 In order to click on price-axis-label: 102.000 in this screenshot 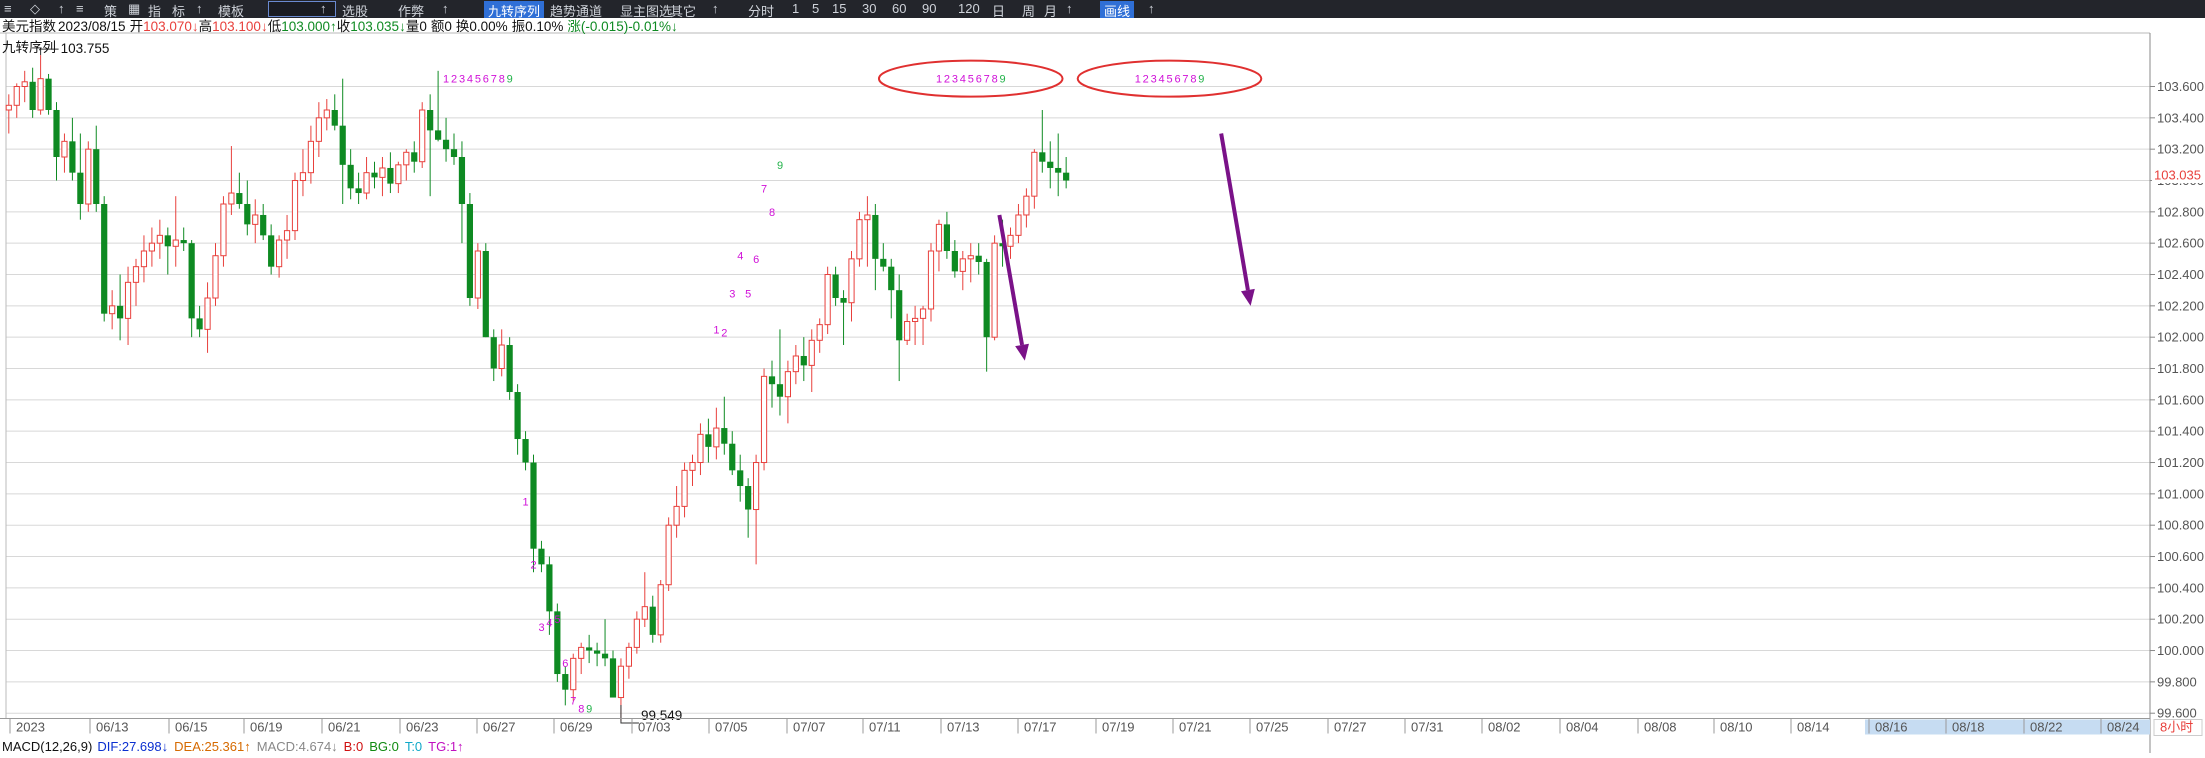, I will do `click(2180, 337)`.